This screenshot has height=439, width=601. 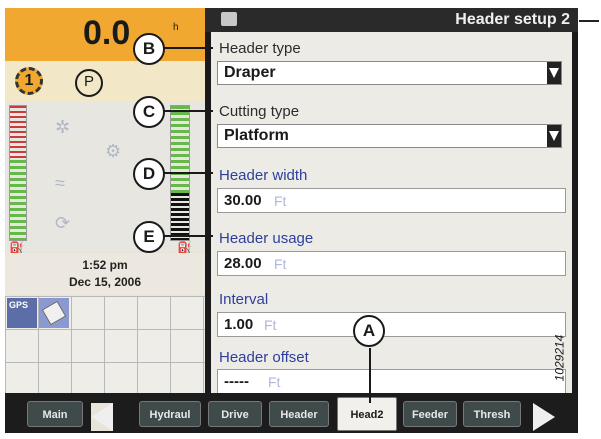 What do you see at coordinates (391, 263) in the screenshot?
I see `header-usage-field: 28.00 Ft` at bounding box center [391, 263].